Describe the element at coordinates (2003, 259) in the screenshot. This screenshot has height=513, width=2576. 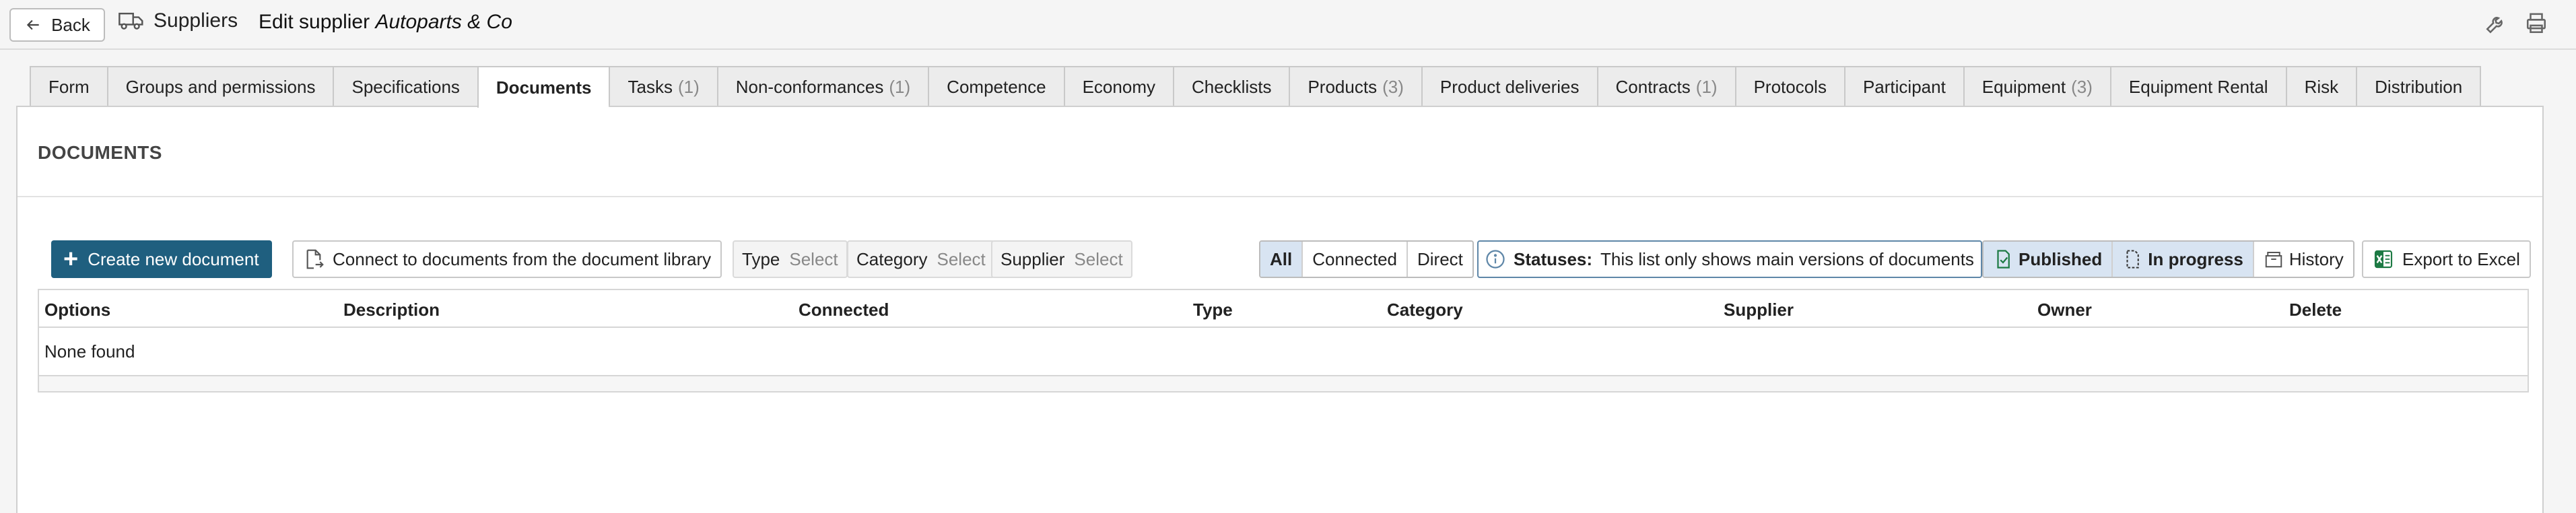
I see `check-document-icon` at that location.